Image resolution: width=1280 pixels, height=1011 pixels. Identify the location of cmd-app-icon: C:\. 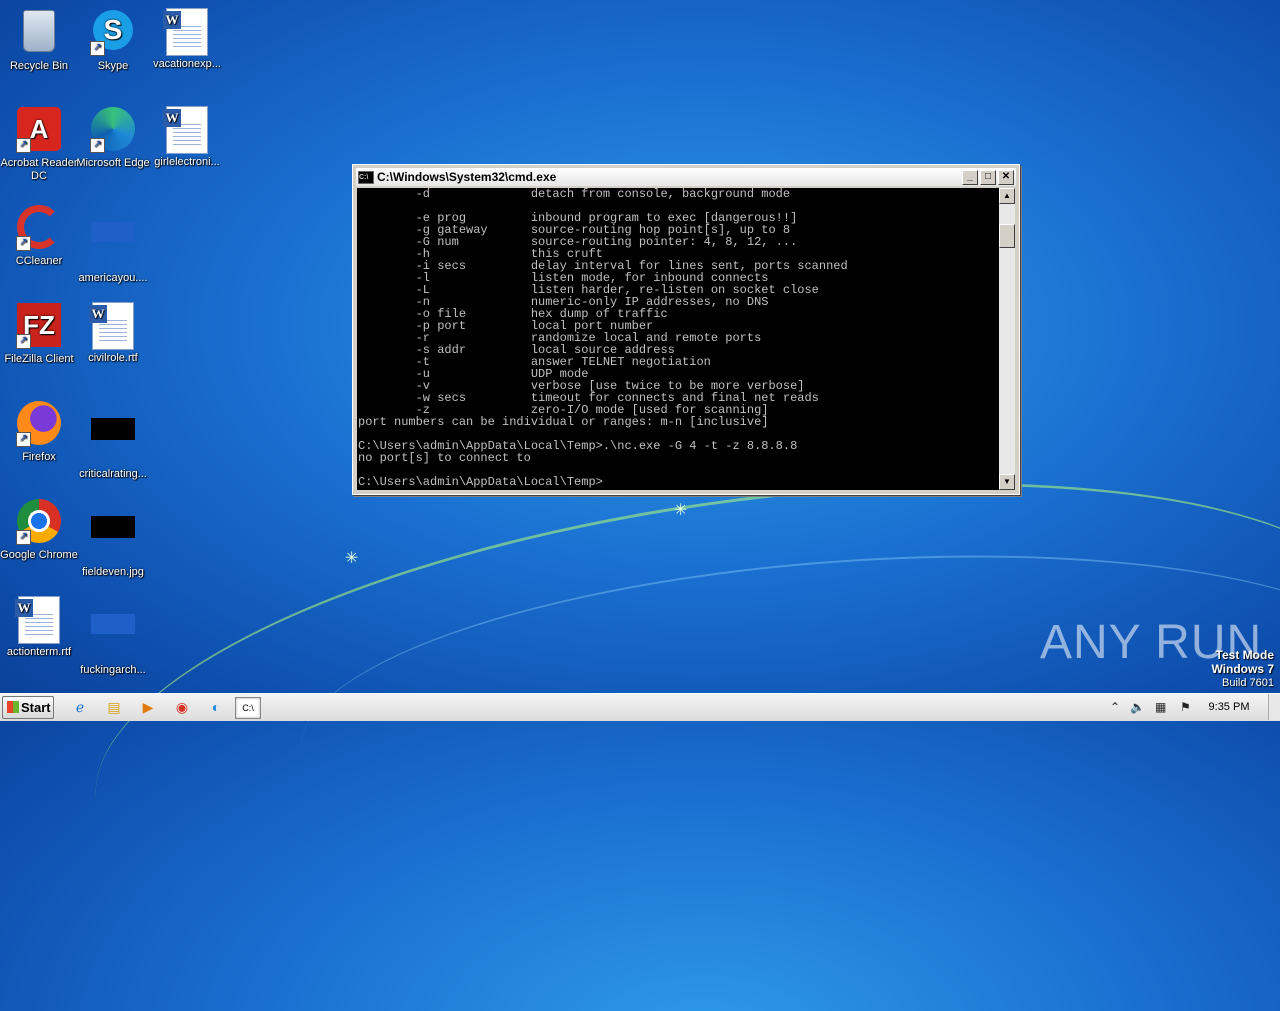
(366, 177).